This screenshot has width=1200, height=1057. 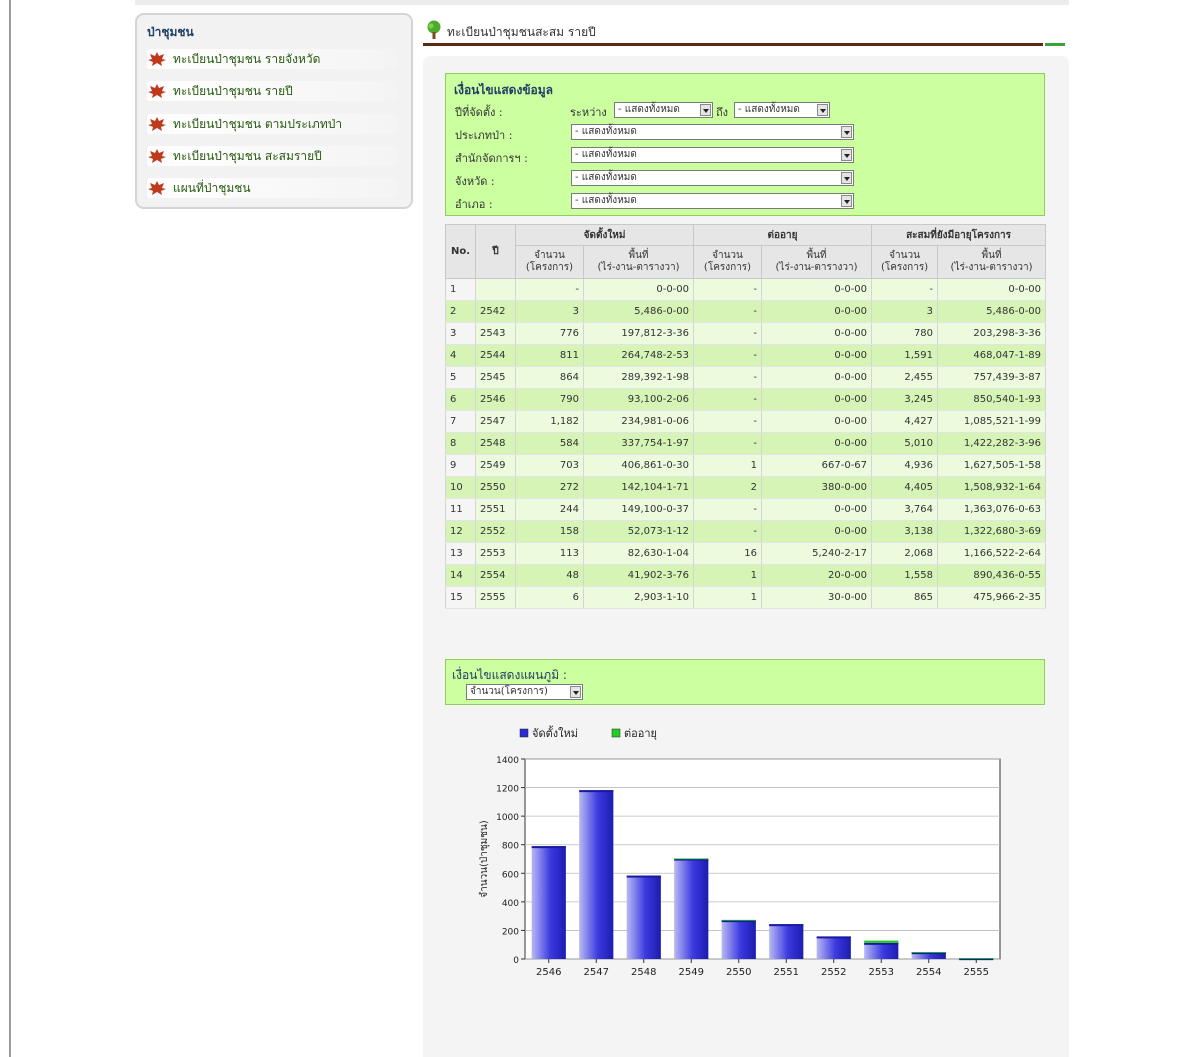 What do you see at coordinates (728, 553) in the screenshot?
I see `cell-renew-count: 16` at bounding box center [728, 553].